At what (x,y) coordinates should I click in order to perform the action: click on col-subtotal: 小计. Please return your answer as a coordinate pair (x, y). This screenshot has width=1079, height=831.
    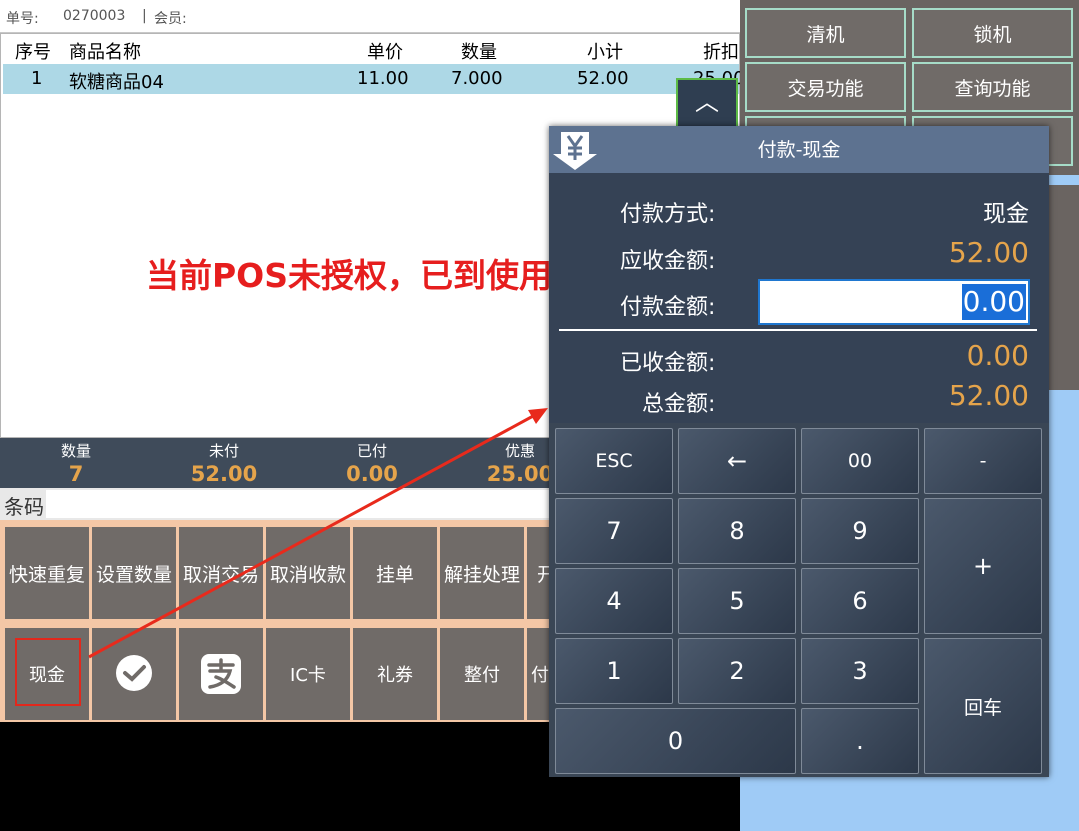
    Looking at the image, I should click on (605, 52).